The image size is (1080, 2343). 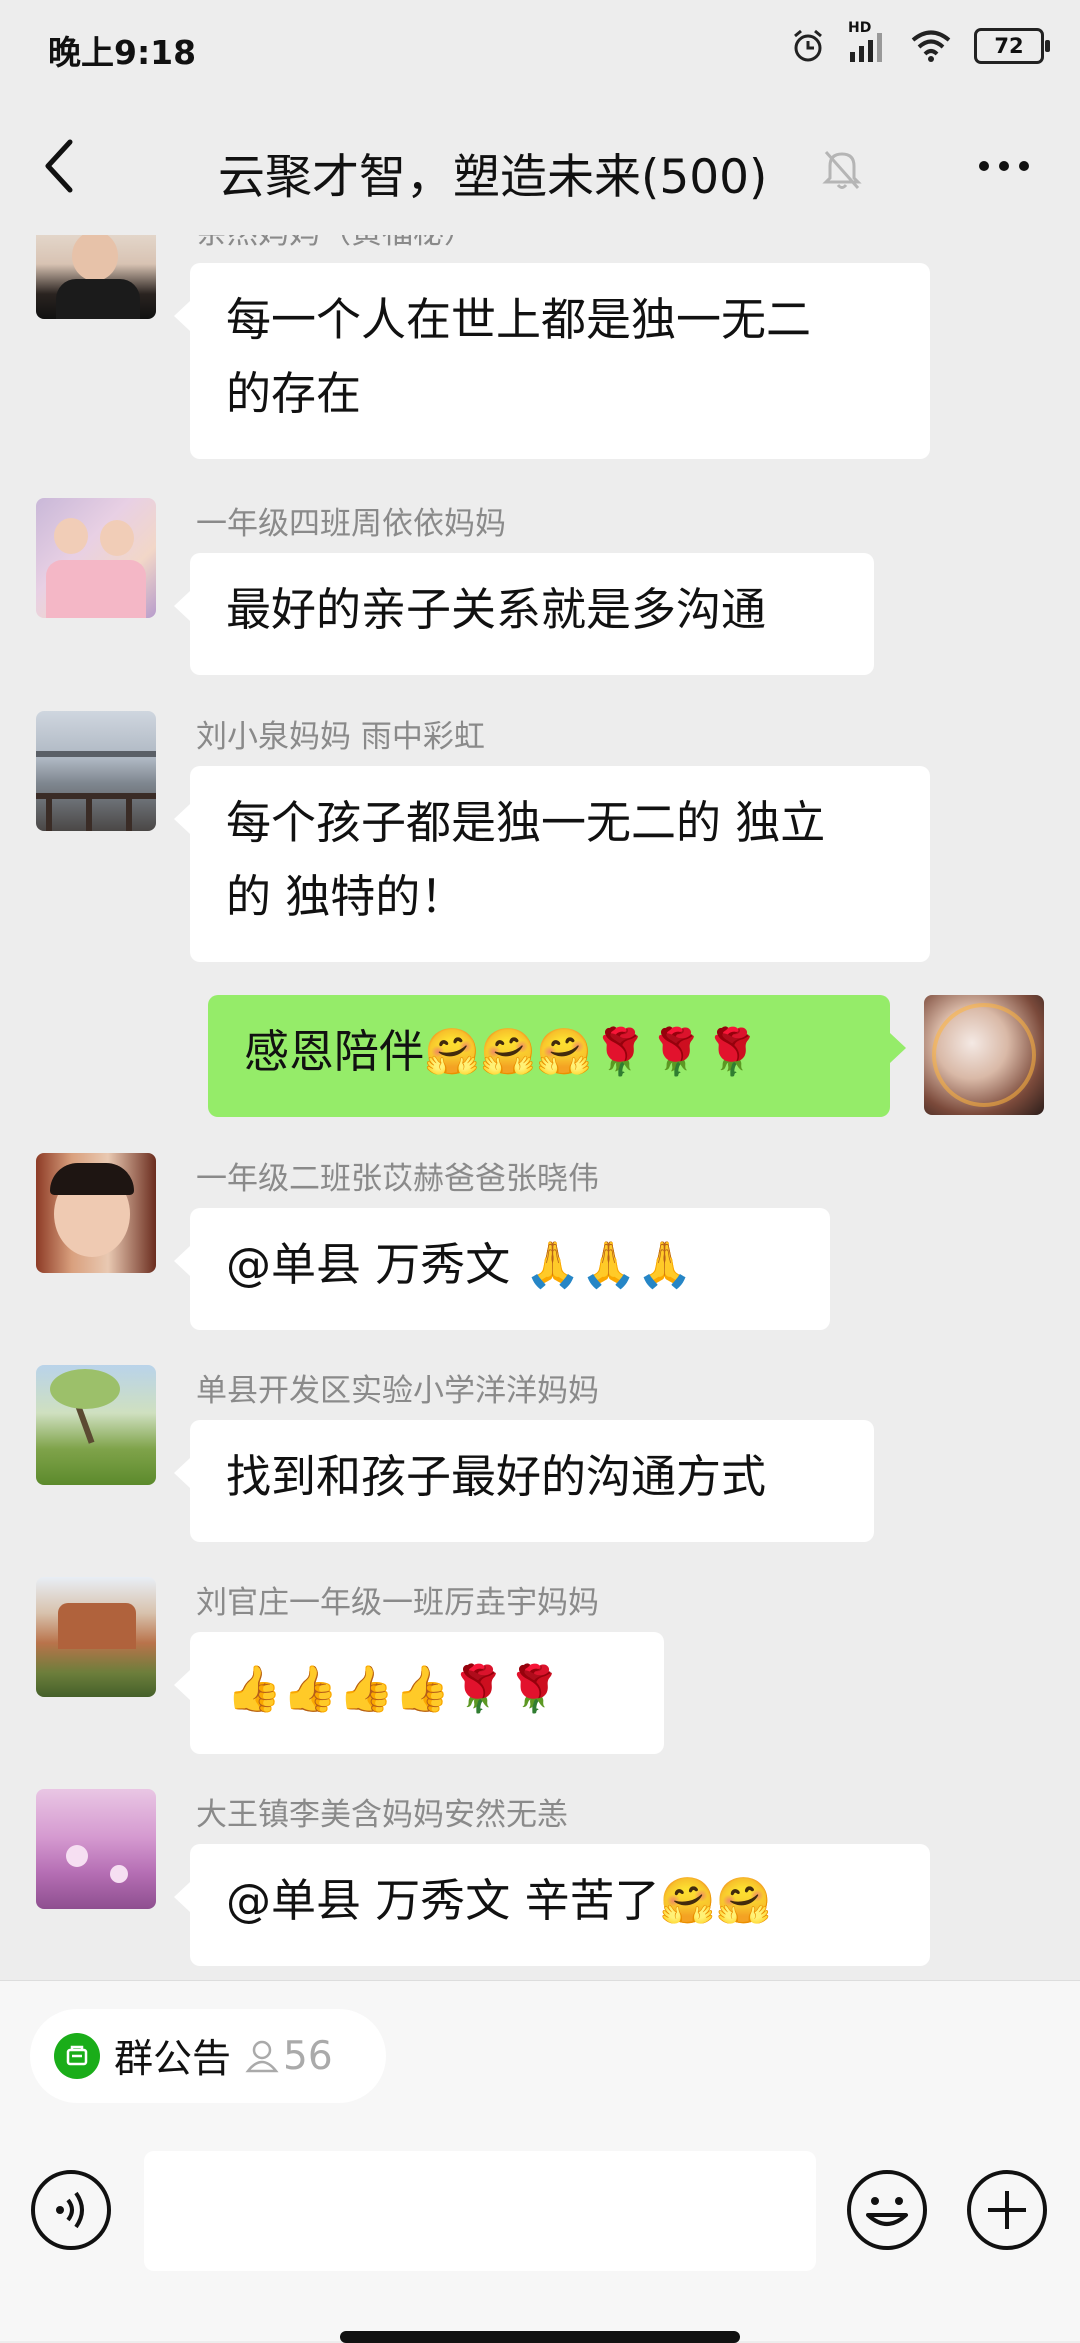 I want to click on status-icons: HD 72, so click(x=920, y=42).